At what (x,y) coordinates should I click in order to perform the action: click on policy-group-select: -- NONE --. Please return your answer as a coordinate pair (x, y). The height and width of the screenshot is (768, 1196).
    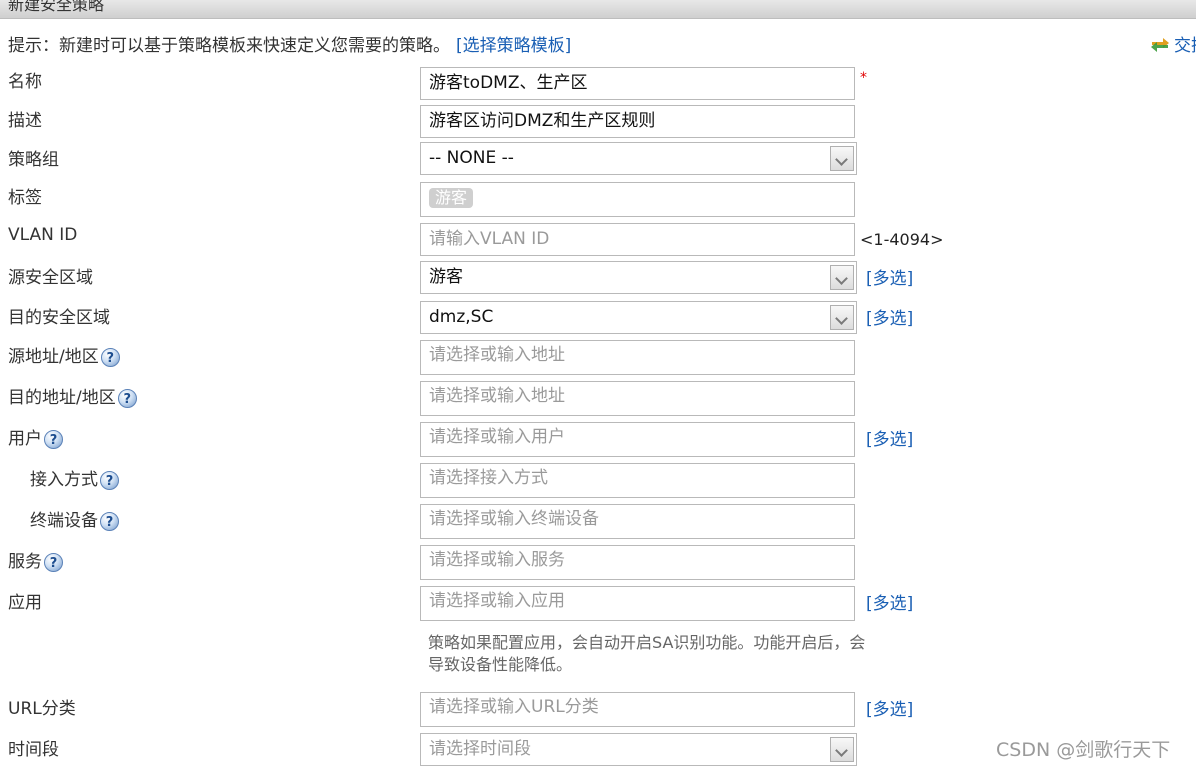
    Looking at the image, I should click on (638, 158).